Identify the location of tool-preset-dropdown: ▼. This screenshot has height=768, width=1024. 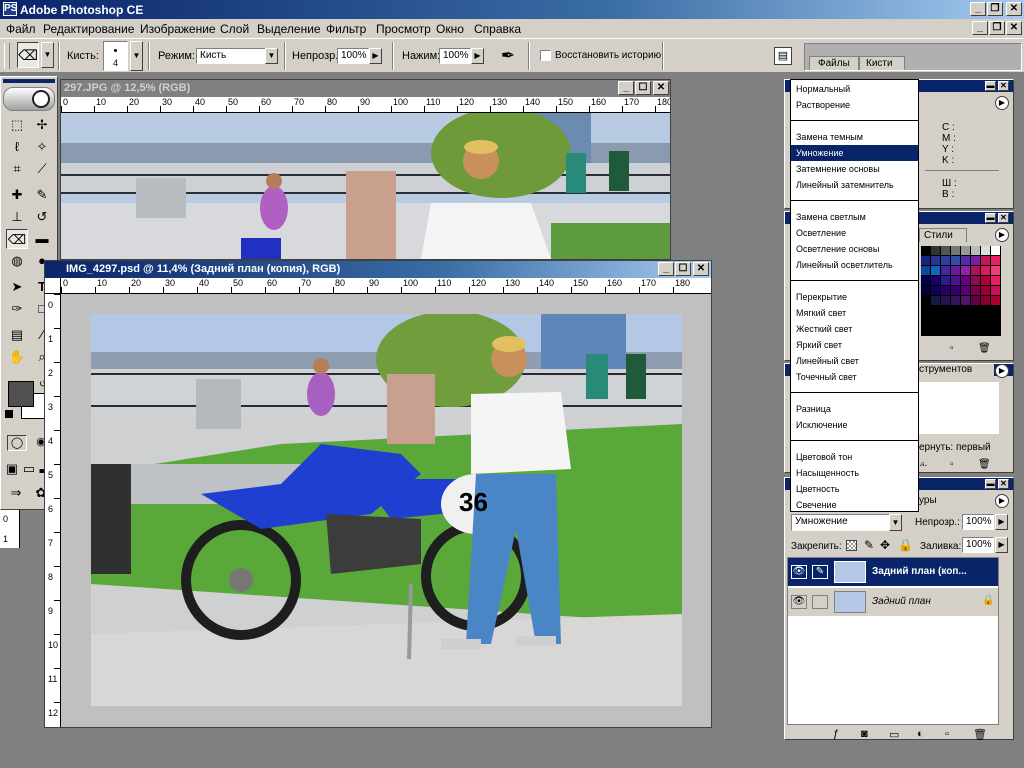
(47, 55).